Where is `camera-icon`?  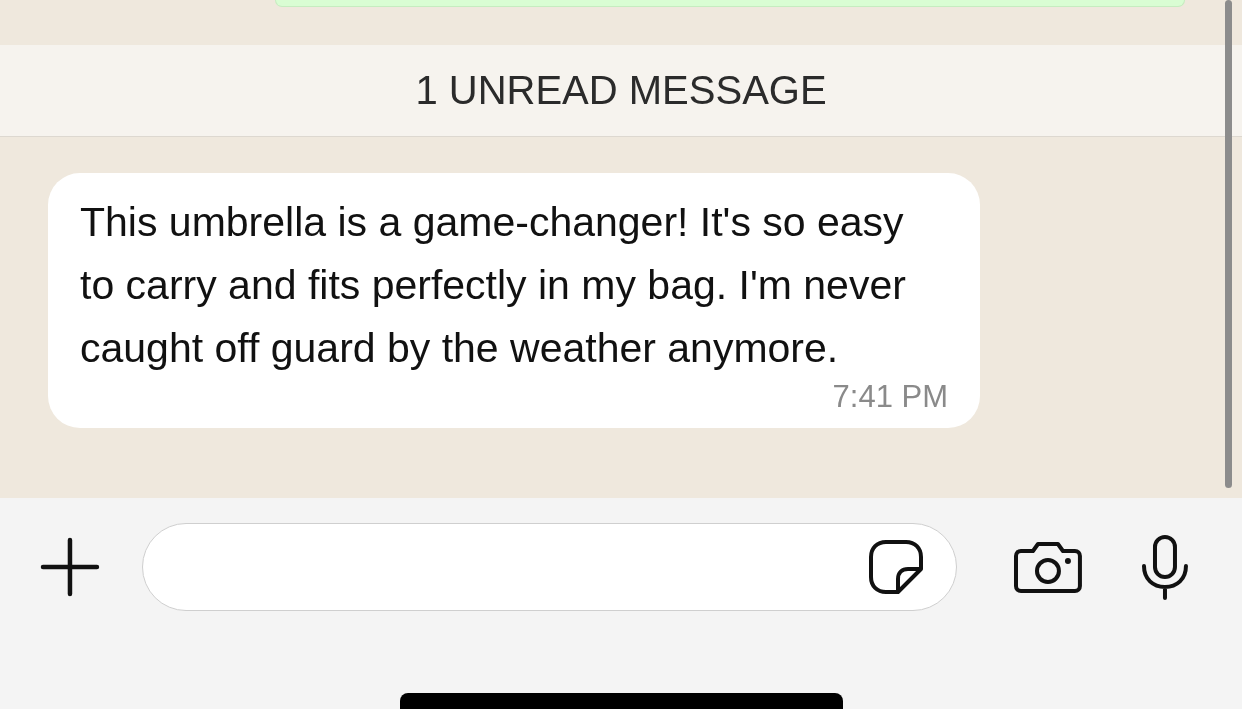
camera-icon is located at coordinates (1048, 567).